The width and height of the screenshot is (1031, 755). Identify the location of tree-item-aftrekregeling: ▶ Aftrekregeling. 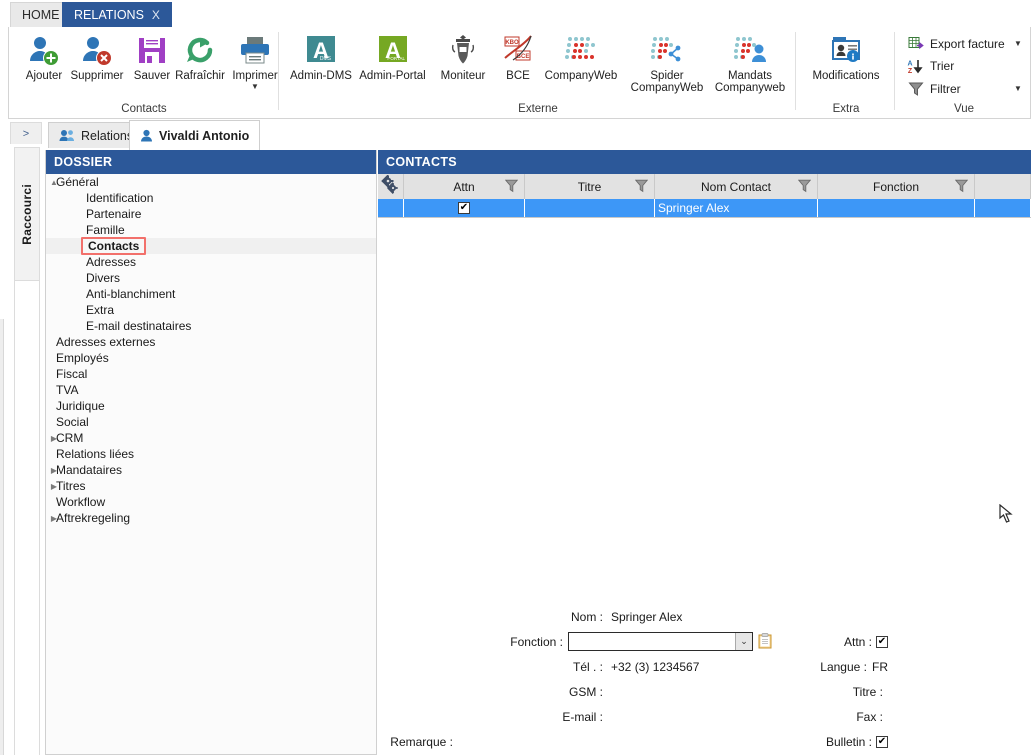
(211, 518).